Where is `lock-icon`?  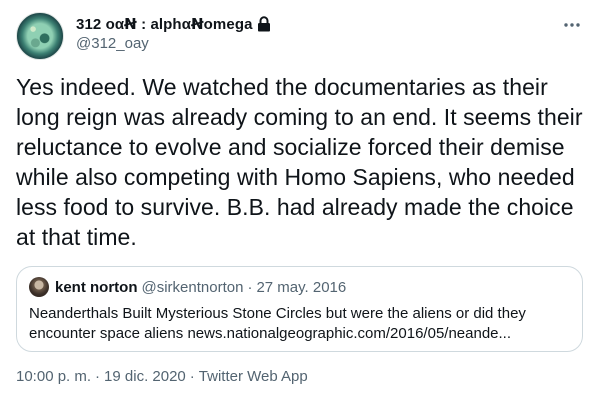
lock-icon is located at coordinates (264, 24).